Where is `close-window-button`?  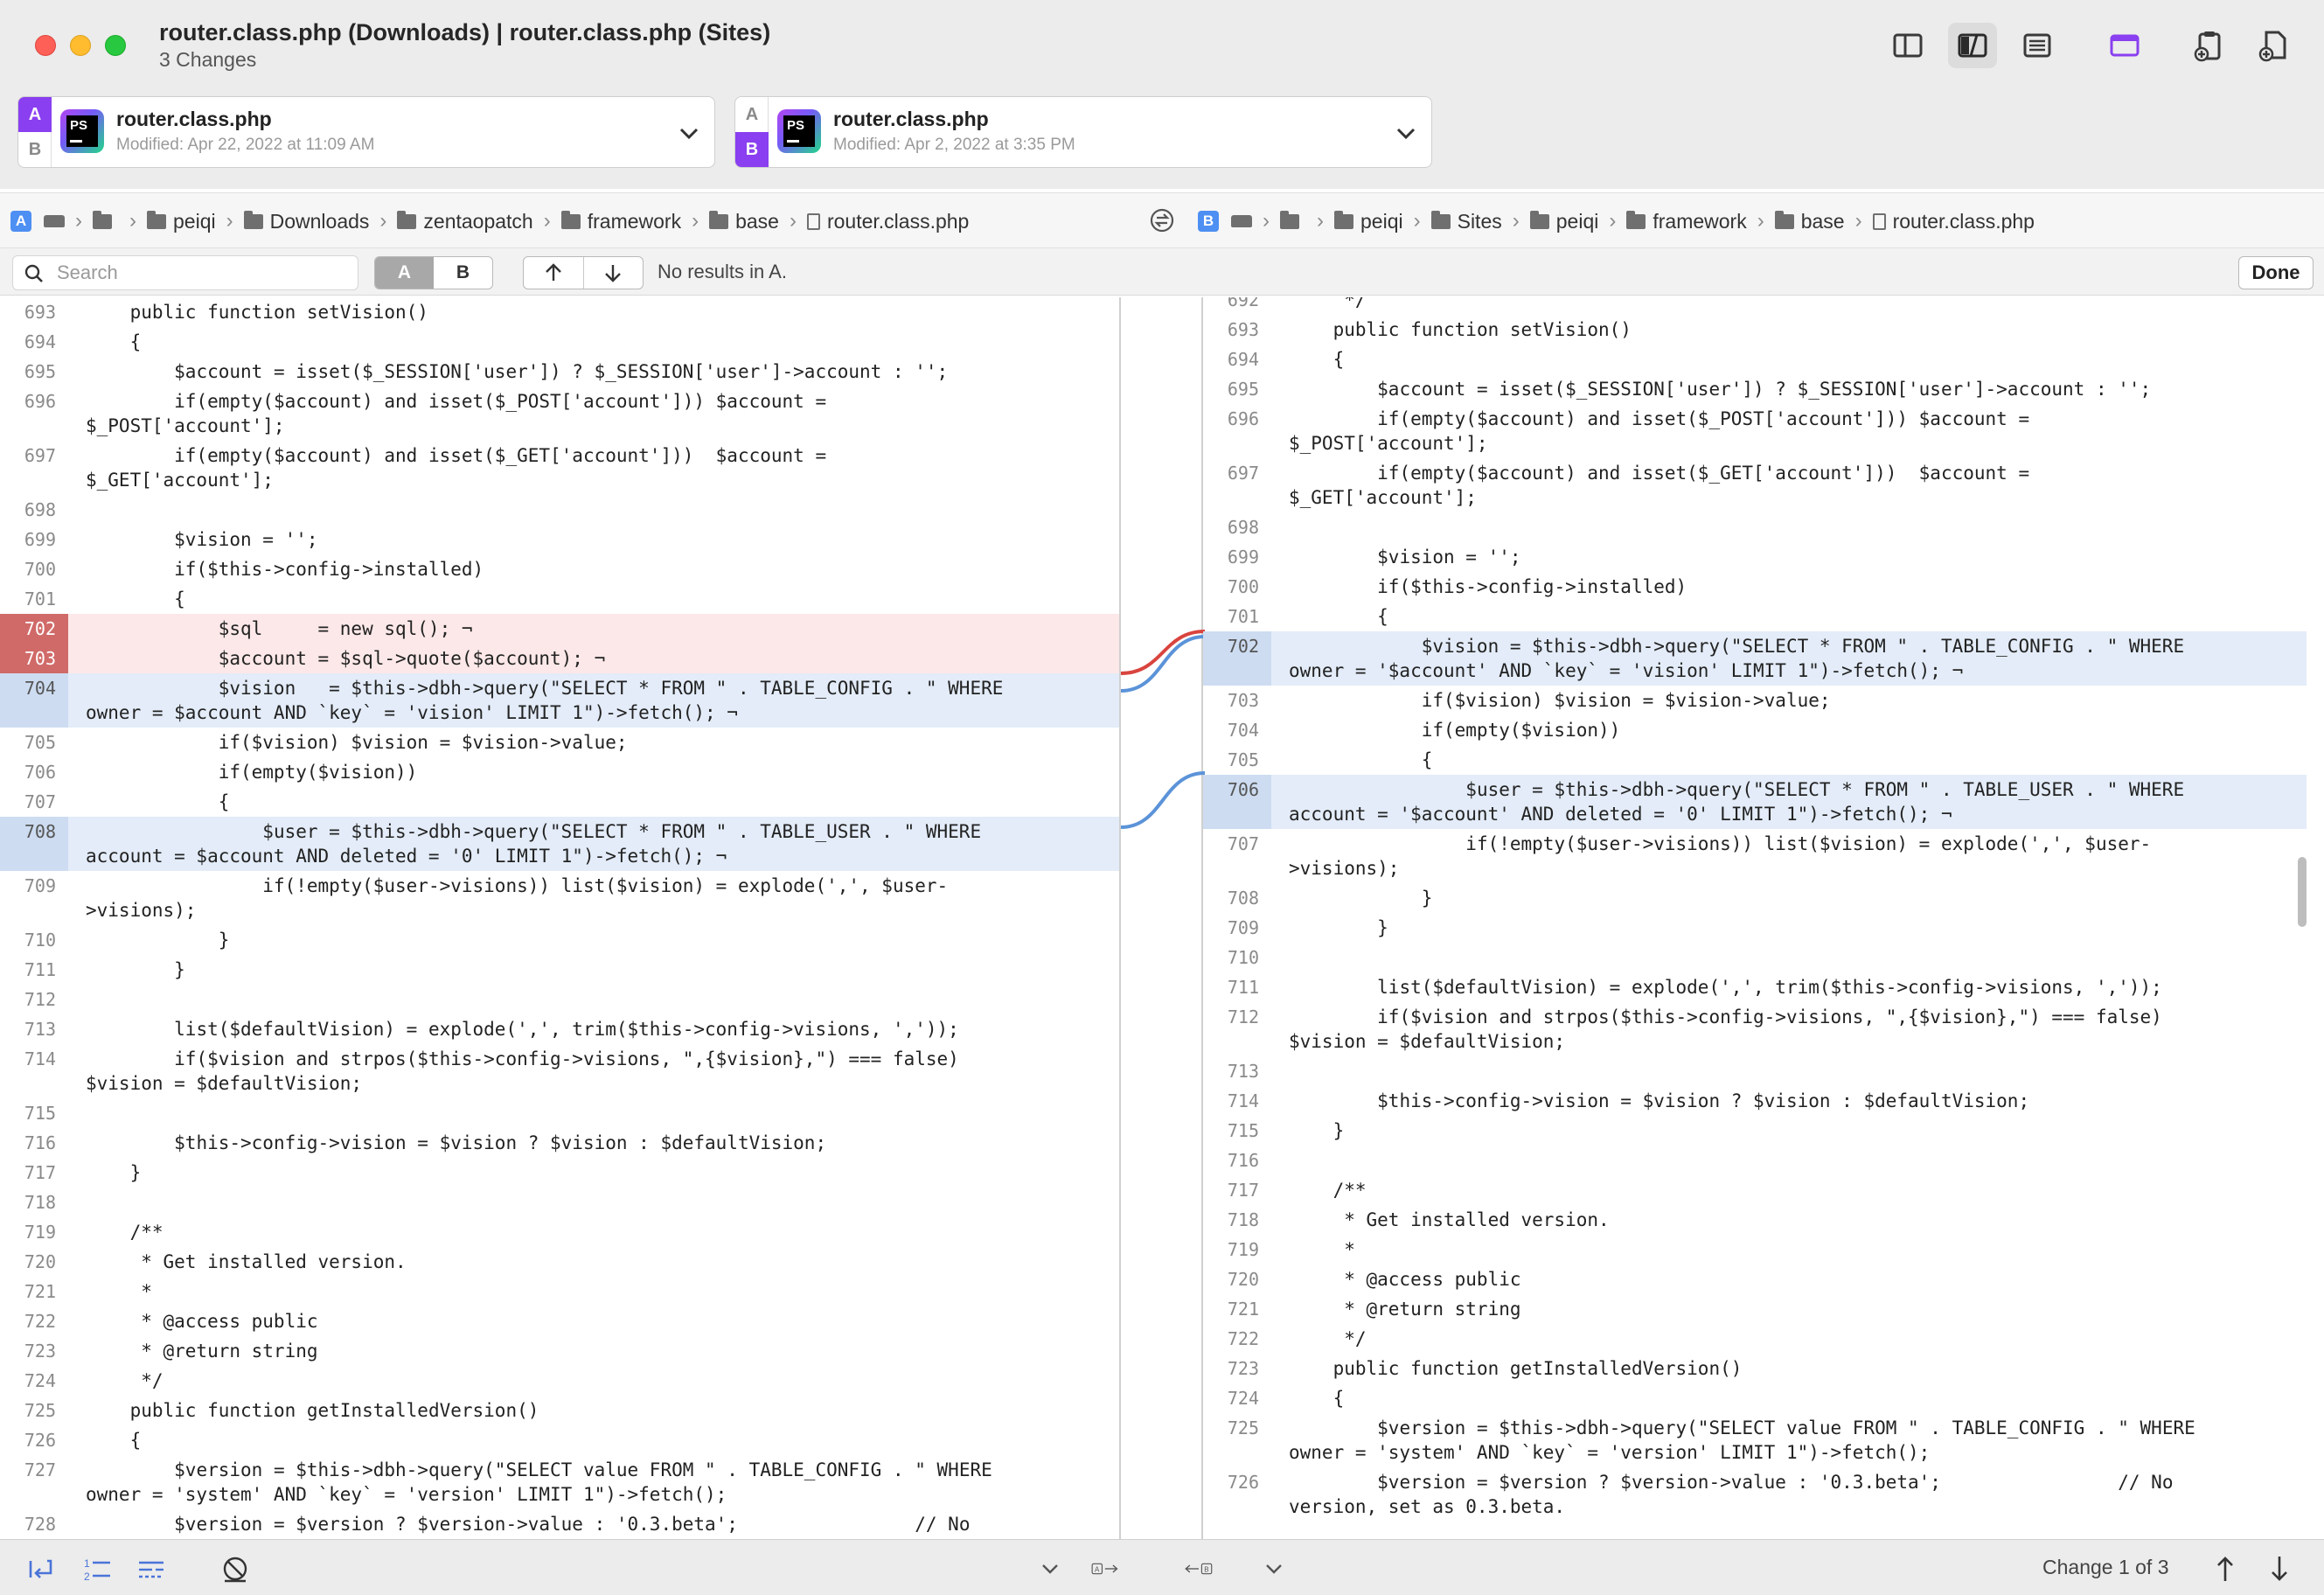
close-window-button is located at coordinates (45, 46).